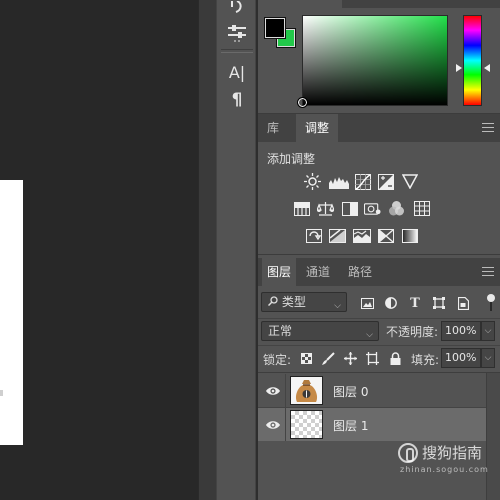 The height and width of the screenshot is (500, 500). I want to click on layer-name: 图层 1, so click(351, 426).